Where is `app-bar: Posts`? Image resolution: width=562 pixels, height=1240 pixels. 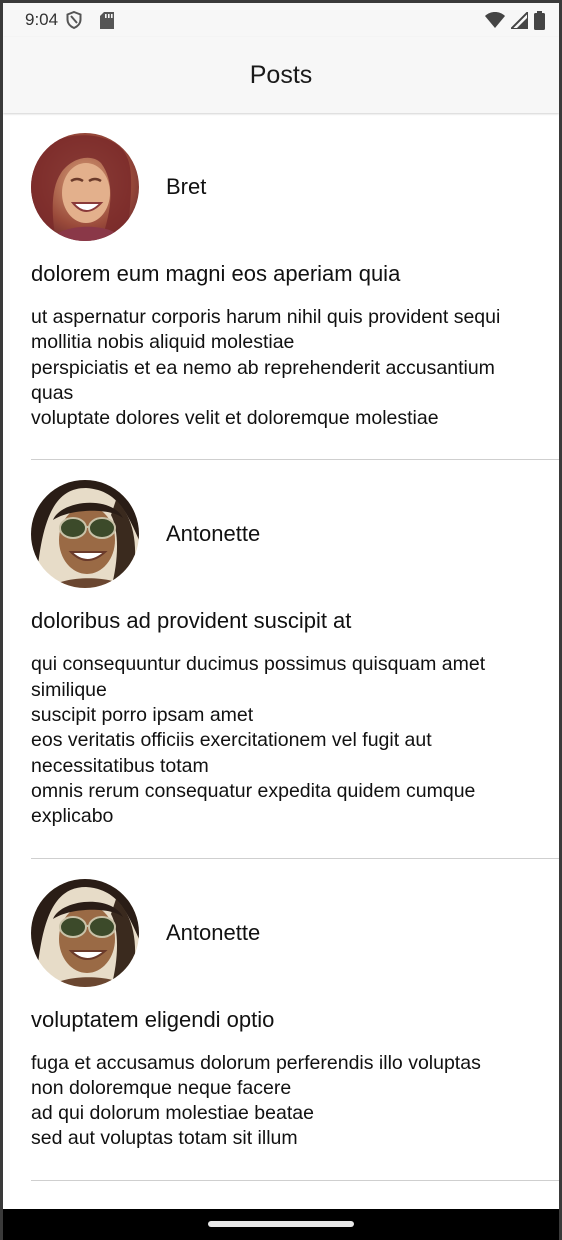
app-bar: Posts is located at coordinates (281, 75).